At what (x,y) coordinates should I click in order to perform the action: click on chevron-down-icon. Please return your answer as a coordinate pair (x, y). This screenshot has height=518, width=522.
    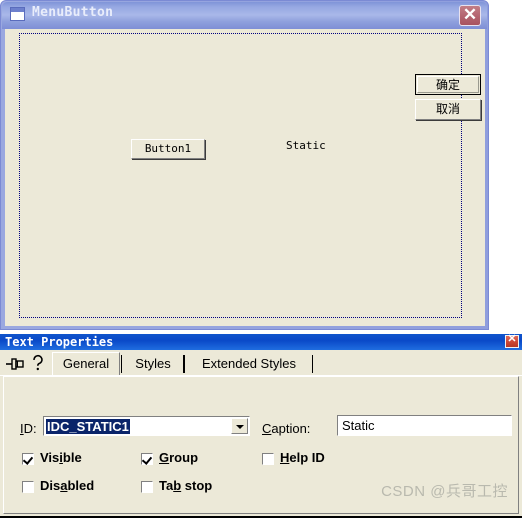
    Looking at the image, I should click on (239, 426).